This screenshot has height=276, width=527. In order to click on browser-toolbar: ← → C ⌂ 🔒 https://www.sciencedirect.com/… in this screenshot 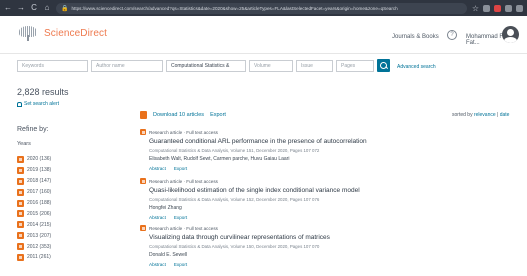, I will do `click(263, 8)`.